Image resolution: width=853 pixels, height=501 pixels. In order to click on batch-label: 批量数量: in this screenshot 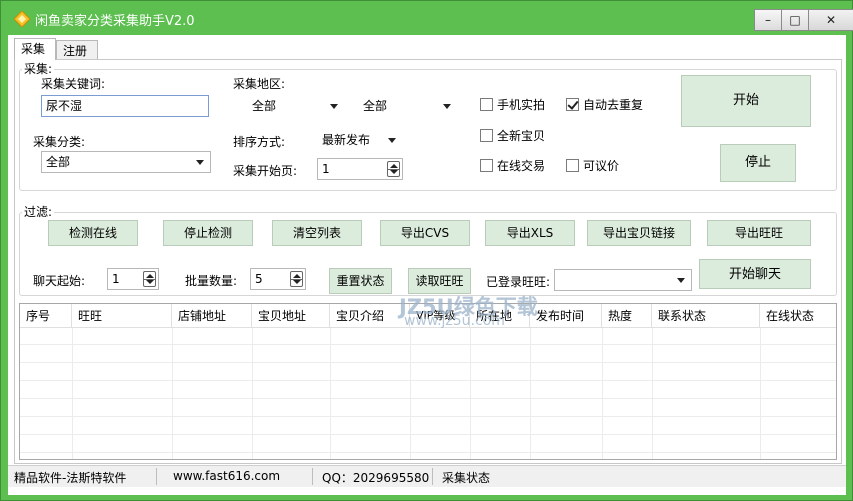, I will do `click(211, 281)`.